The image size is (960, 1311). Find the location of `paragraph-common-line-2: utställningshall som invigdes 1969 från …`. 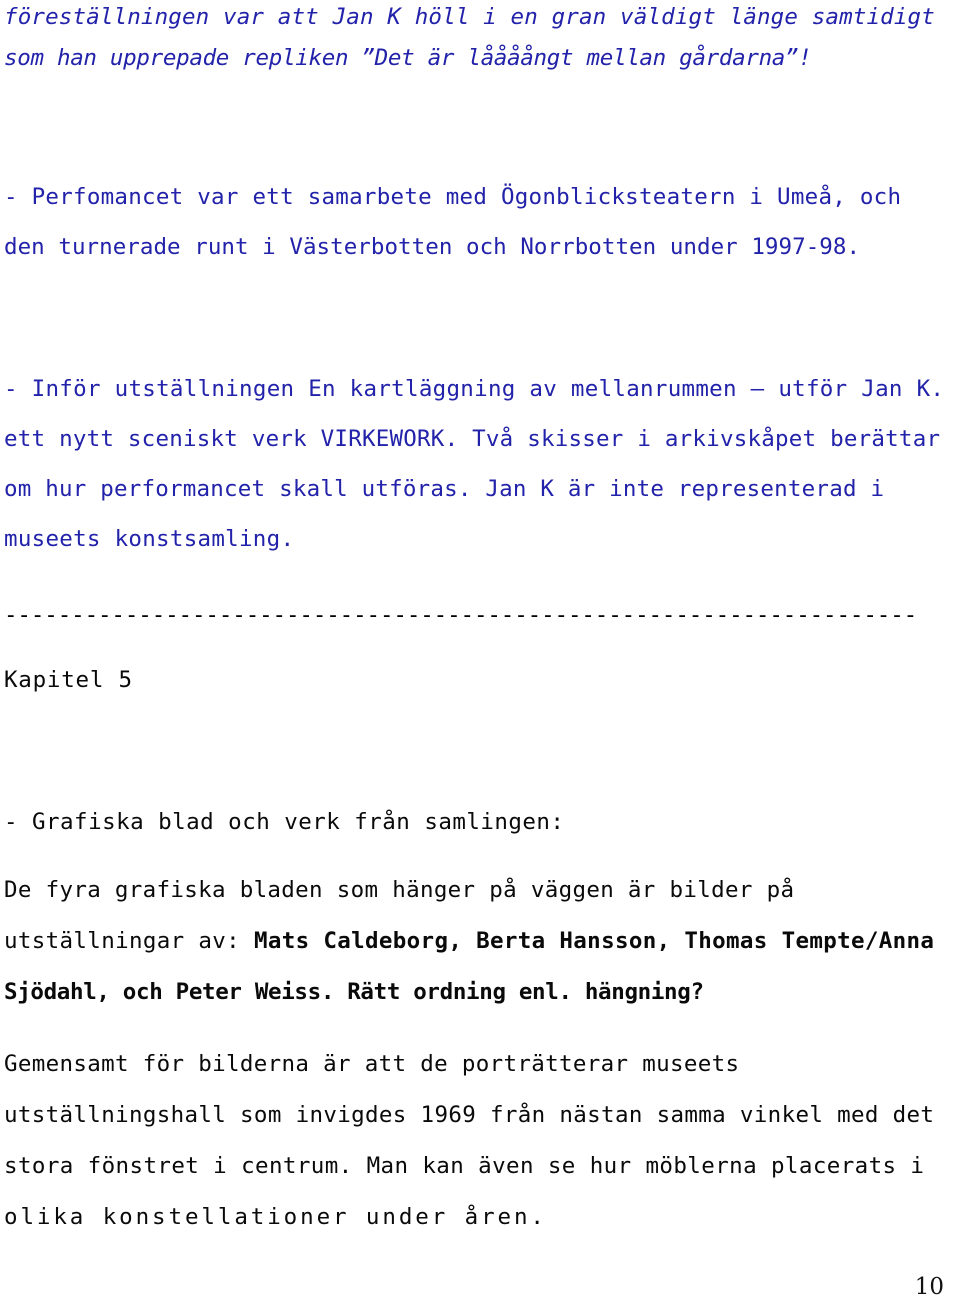

paragraph-common-line-2: utställningshall som invigdes 1969 från … is located at coordinates (469, 1115).